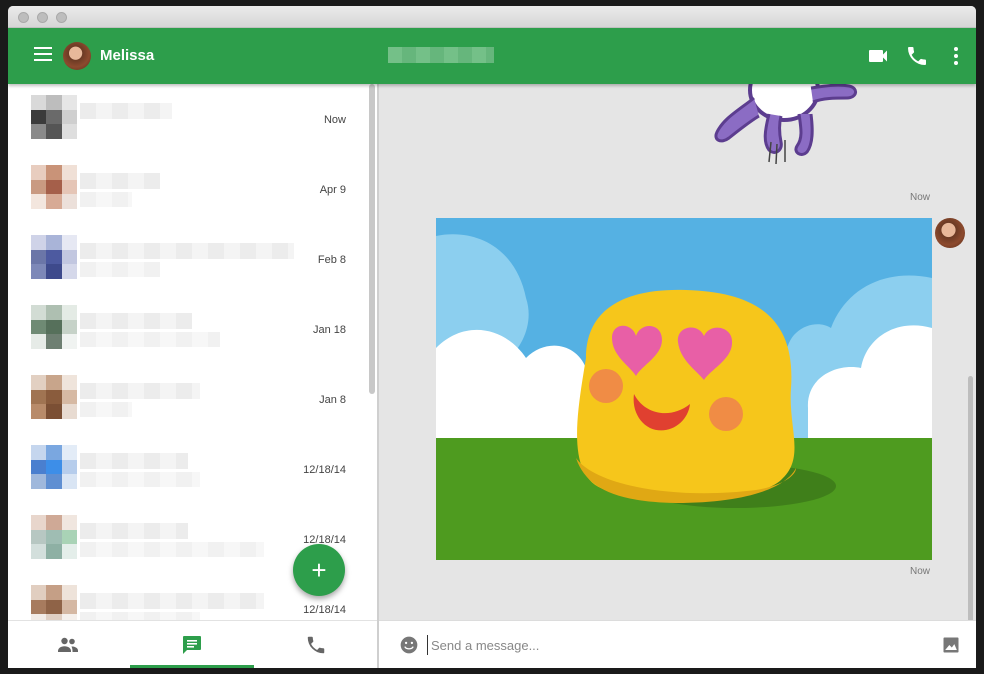 This screenshot has height=674, width=984. Describe the element at coordinates (42, 17) in the screenshot. I see `minimize-window-button` at that location.